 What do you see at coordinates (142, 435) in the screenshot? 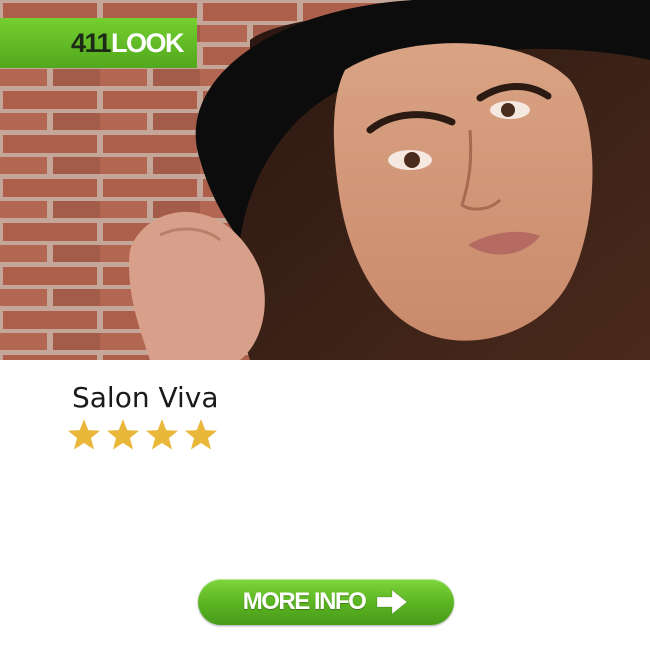
I see `star-rating` at bounding box center [142, 435].